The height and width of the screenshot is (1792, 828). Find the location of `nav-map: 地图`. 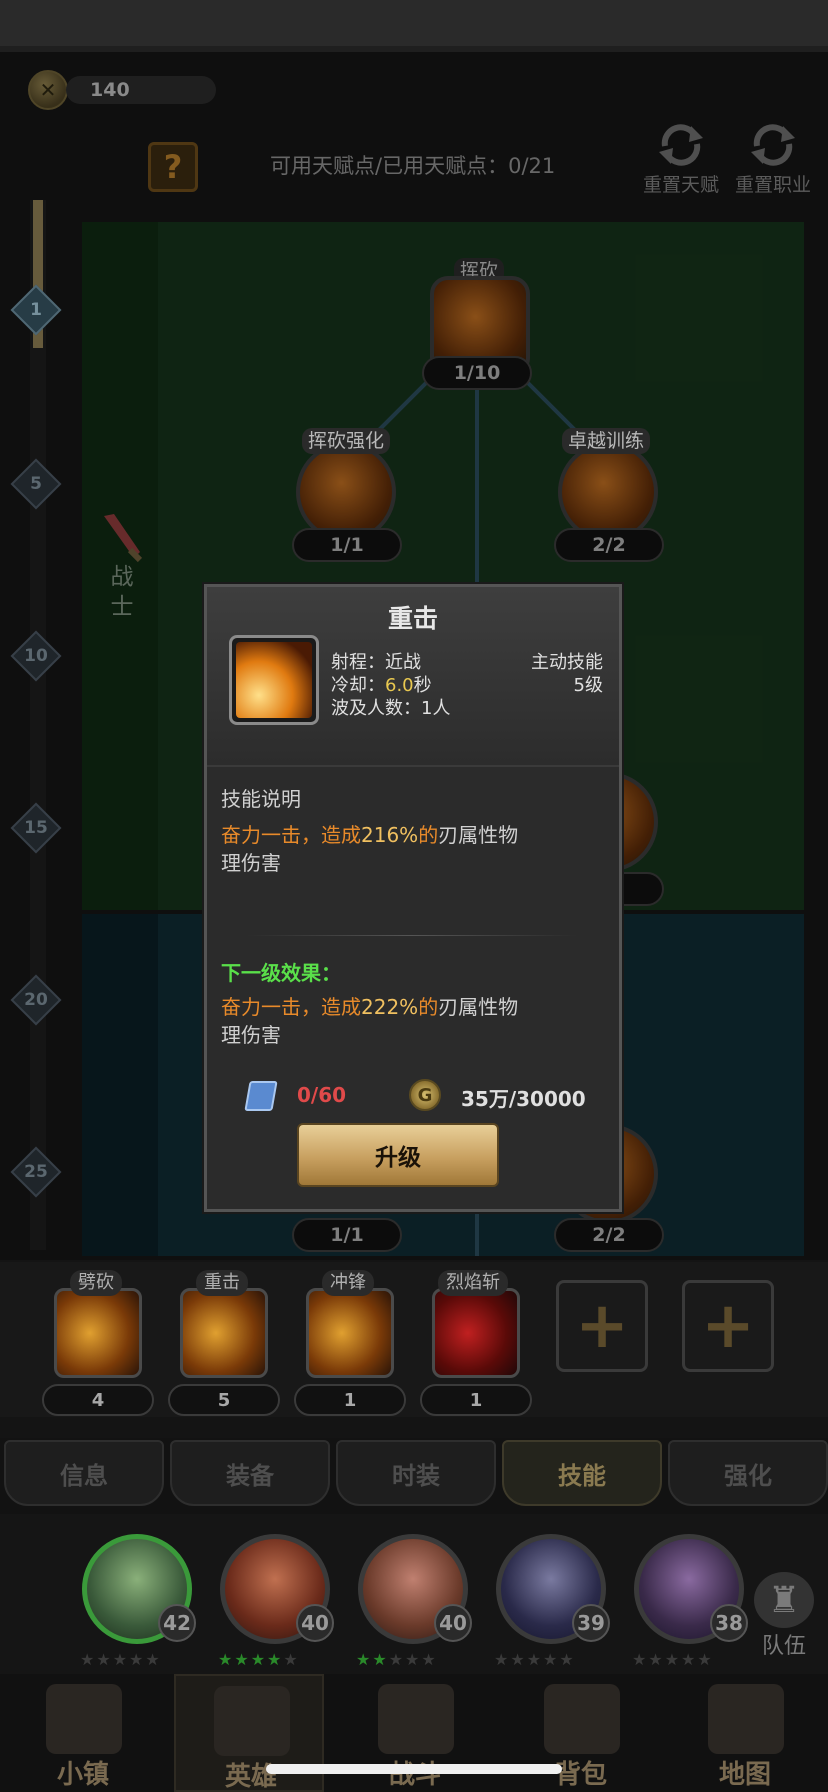

nav-map: 地图 is located at coordinates (745, 1733).